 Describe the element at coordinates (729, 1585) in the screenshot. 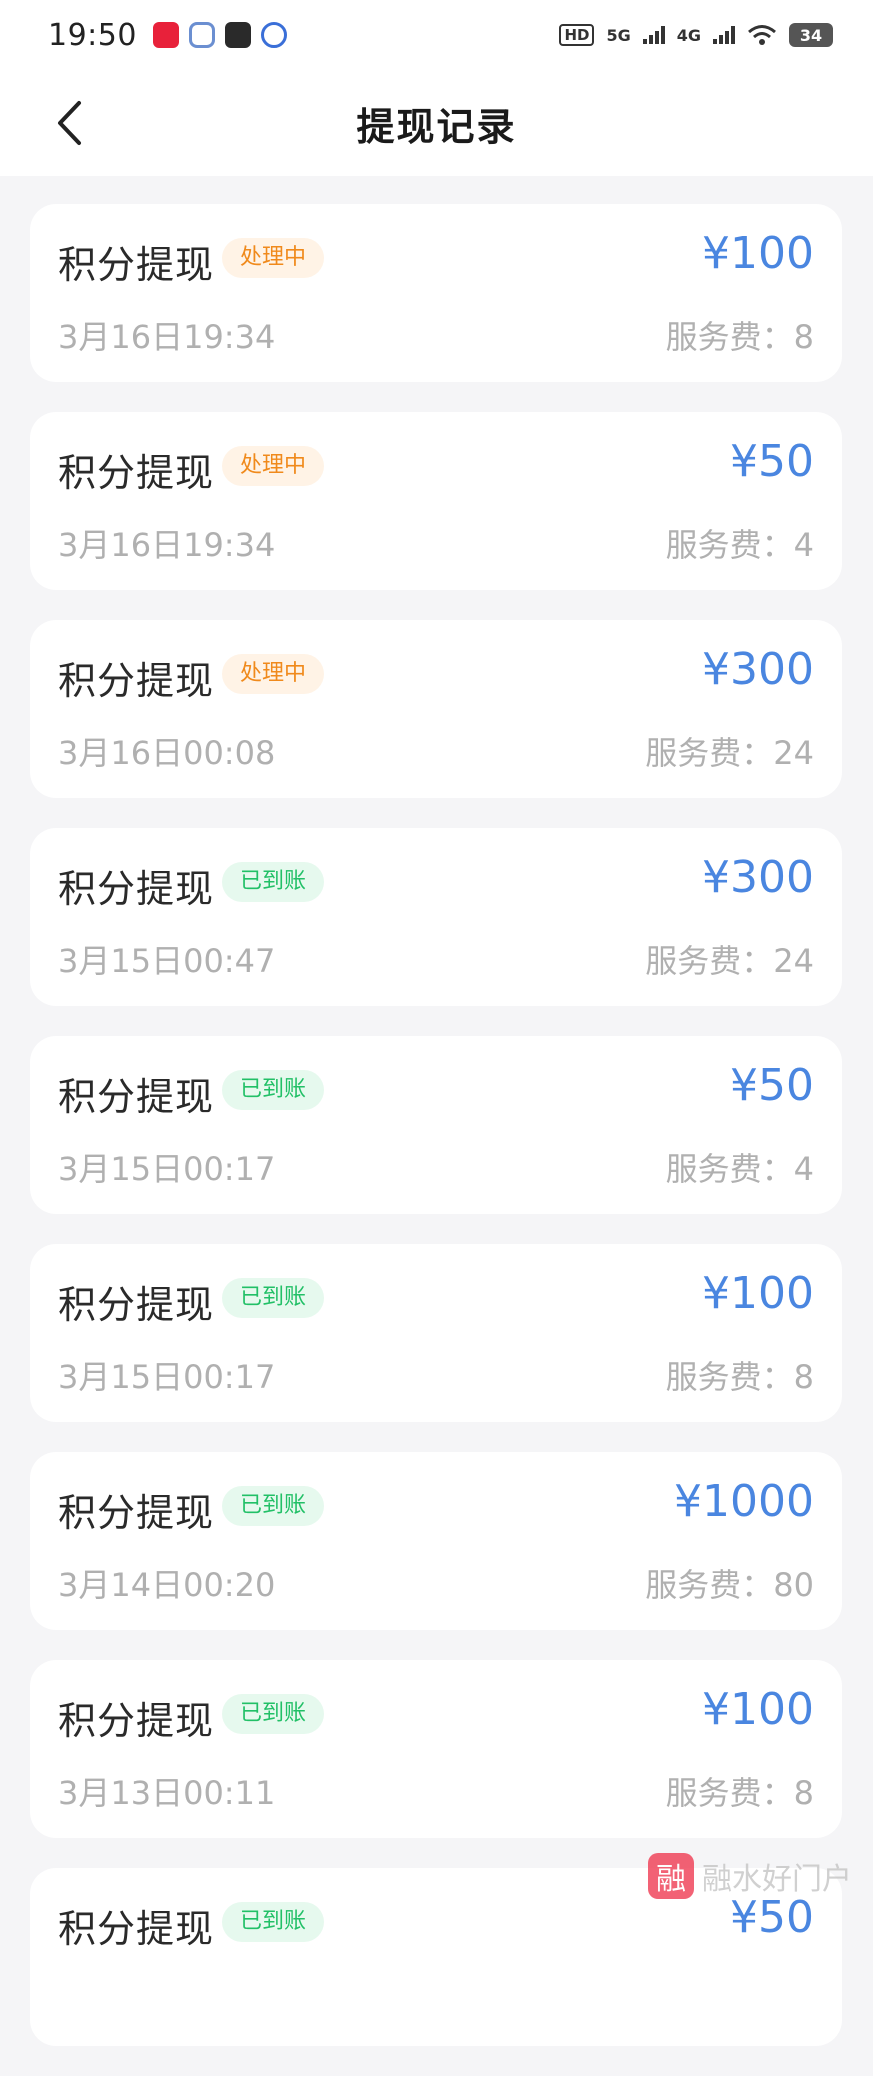

I see `record-fee: 服务费：80` at that location.